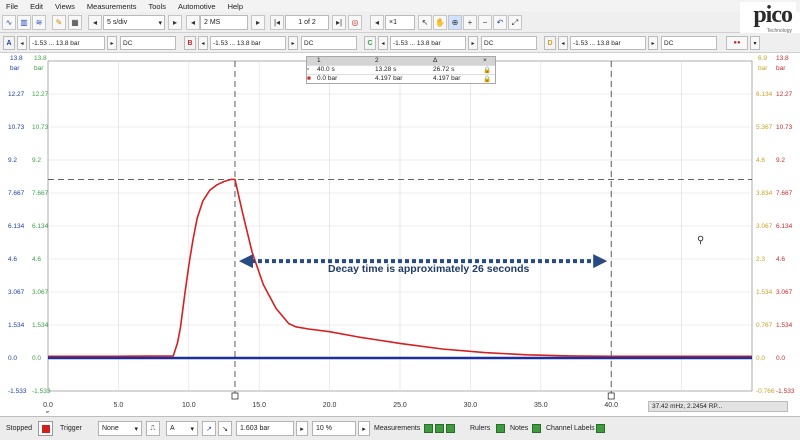 This screenshot has height=440, width=800. What do you see at coordinates (134, 22) in the screenshot?
I see `timebase-select: 5 s/div ▾` at bounding box center [134, 22].